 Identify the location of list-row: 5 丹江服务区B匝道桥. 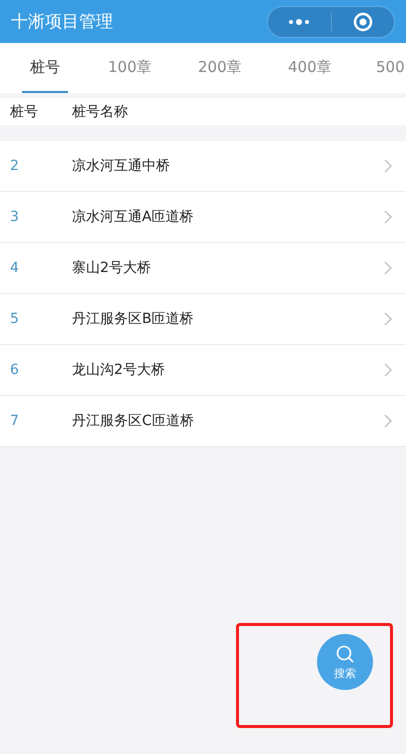
(203, 319).